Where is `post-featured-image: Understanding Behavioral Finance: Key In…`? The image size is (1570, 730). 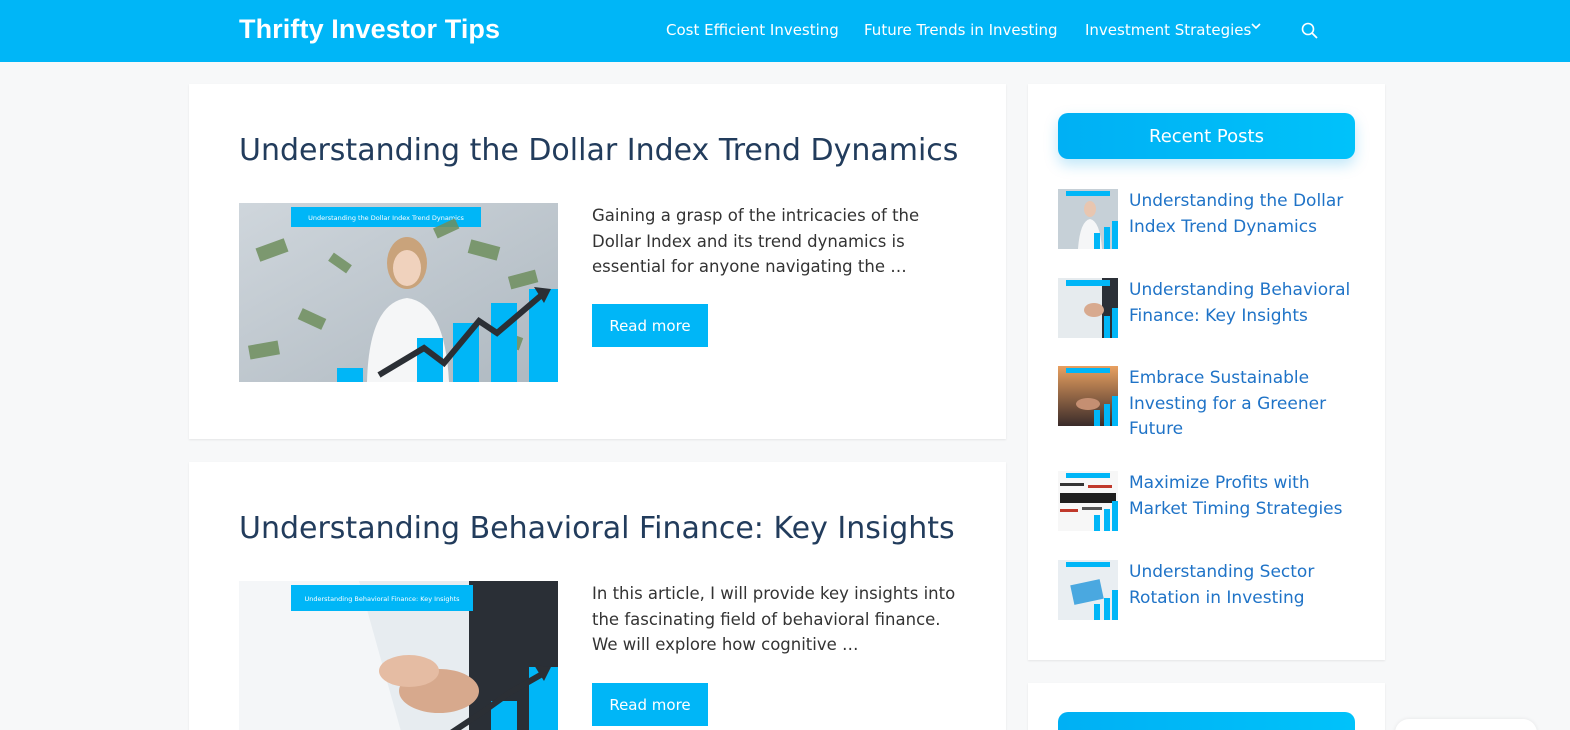
post-featured-image: Understanding Behavioral Finance: Key In… is located at coordinates (398, 655).